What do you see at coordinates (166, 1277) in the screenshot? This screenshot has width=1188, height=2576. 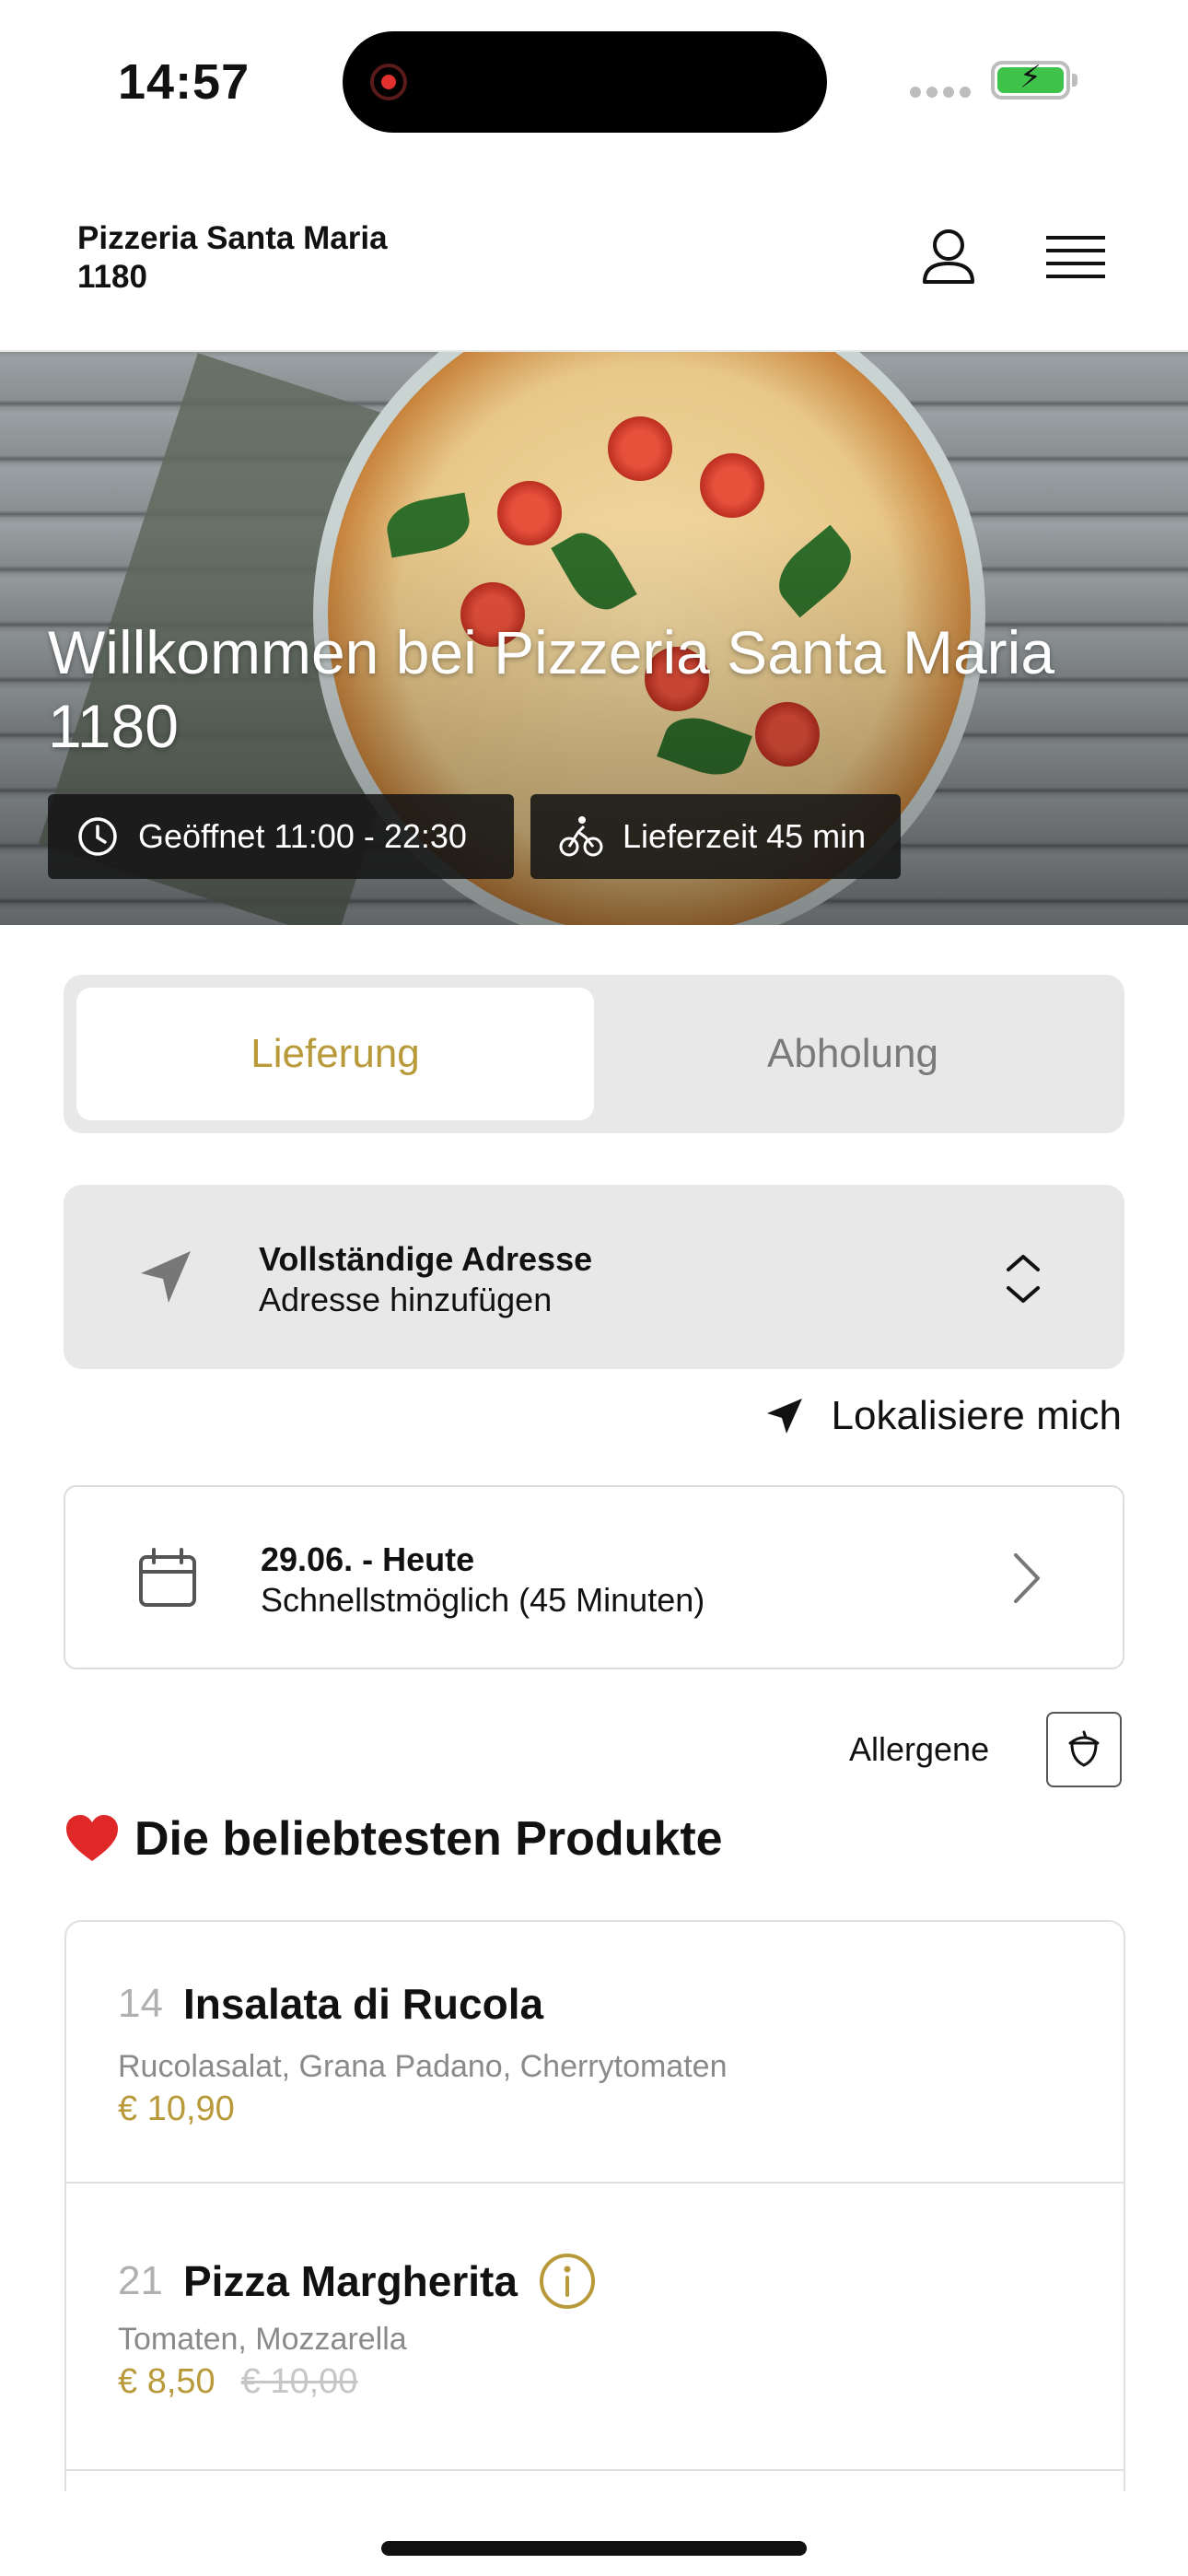 I see `navigation-arrow-icon` at bounding box center [166, 1277].